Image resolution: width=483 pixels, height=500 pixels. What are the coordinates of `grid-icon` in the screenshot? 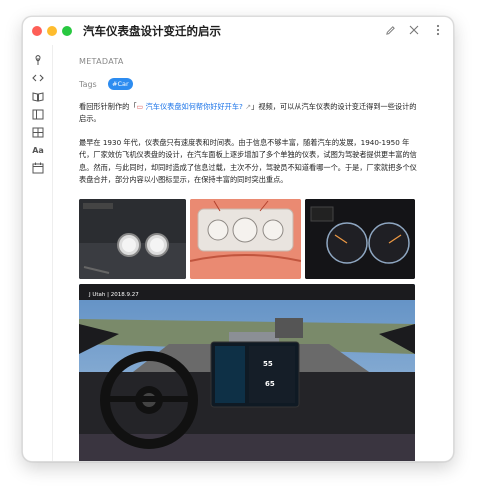 It's located at (38, 132).